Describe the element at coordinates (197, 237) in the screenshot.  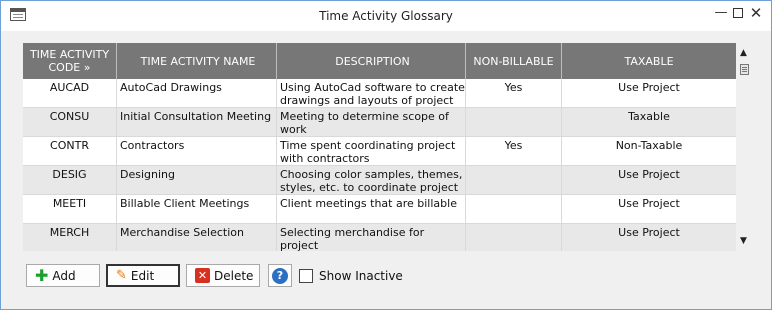
I see `cell-name: Merchandise Selection` at that location.